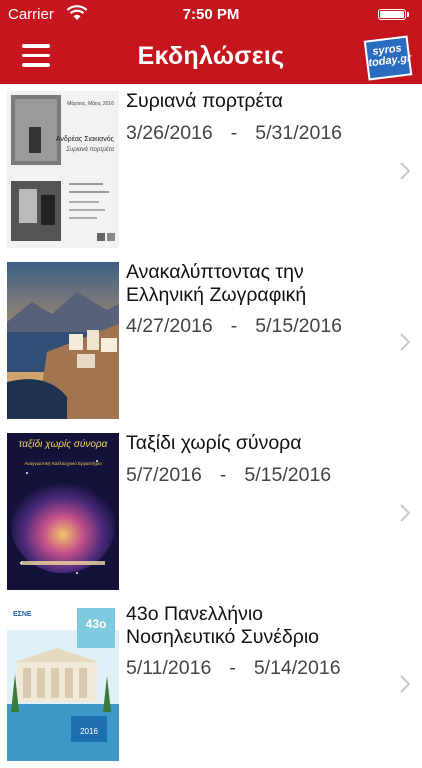 This screenshot has width=422, height=768. Describe the element at coordinates (169, 668) in the screenshot. I see `event-start-date: 5/11/2016` at that location.